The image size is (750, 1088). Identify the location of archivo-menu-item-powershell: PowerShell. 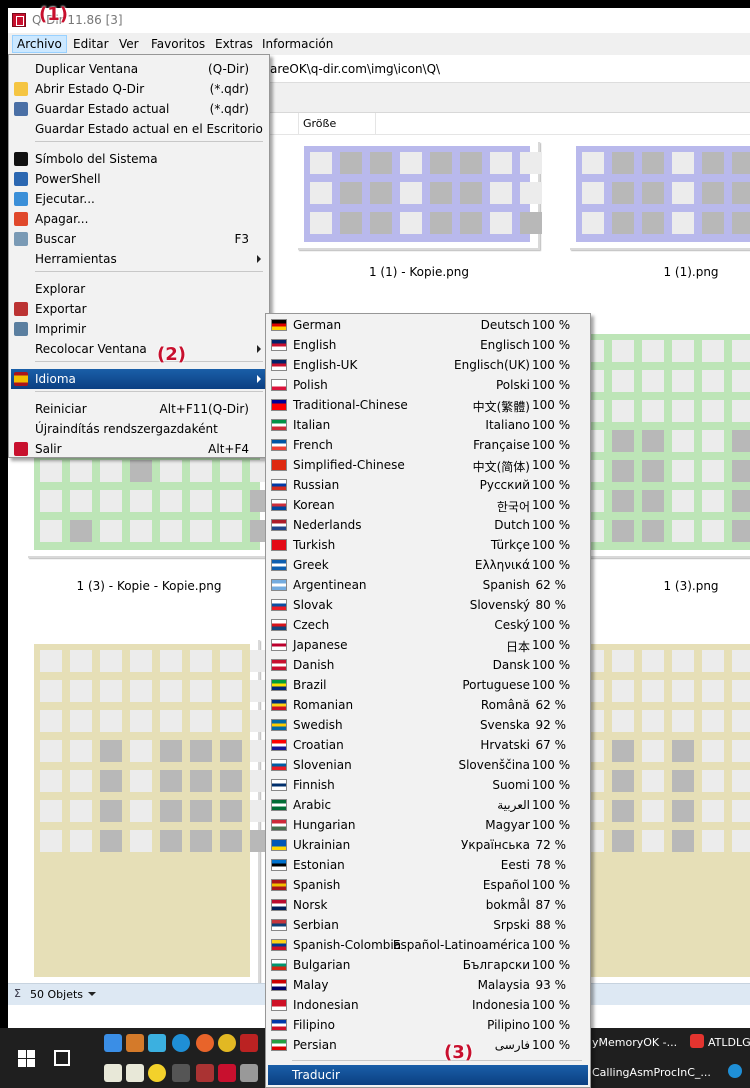
(139, 179).